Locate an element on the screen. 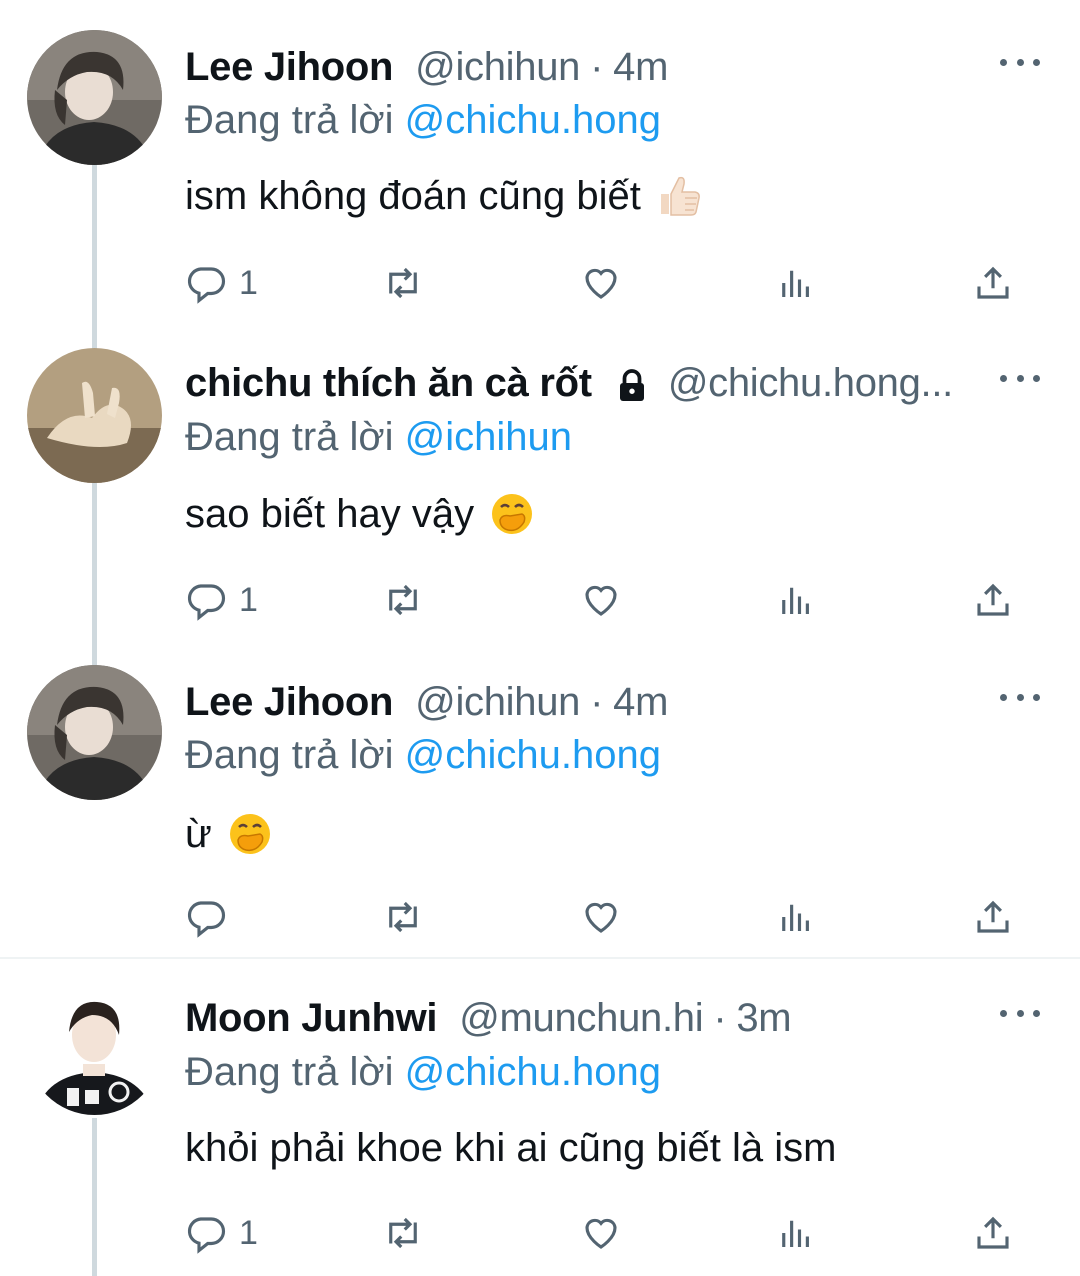  tweet-header: Moon Junhwi @munchun.hi · 3m is located at coordinates (592, 1018).